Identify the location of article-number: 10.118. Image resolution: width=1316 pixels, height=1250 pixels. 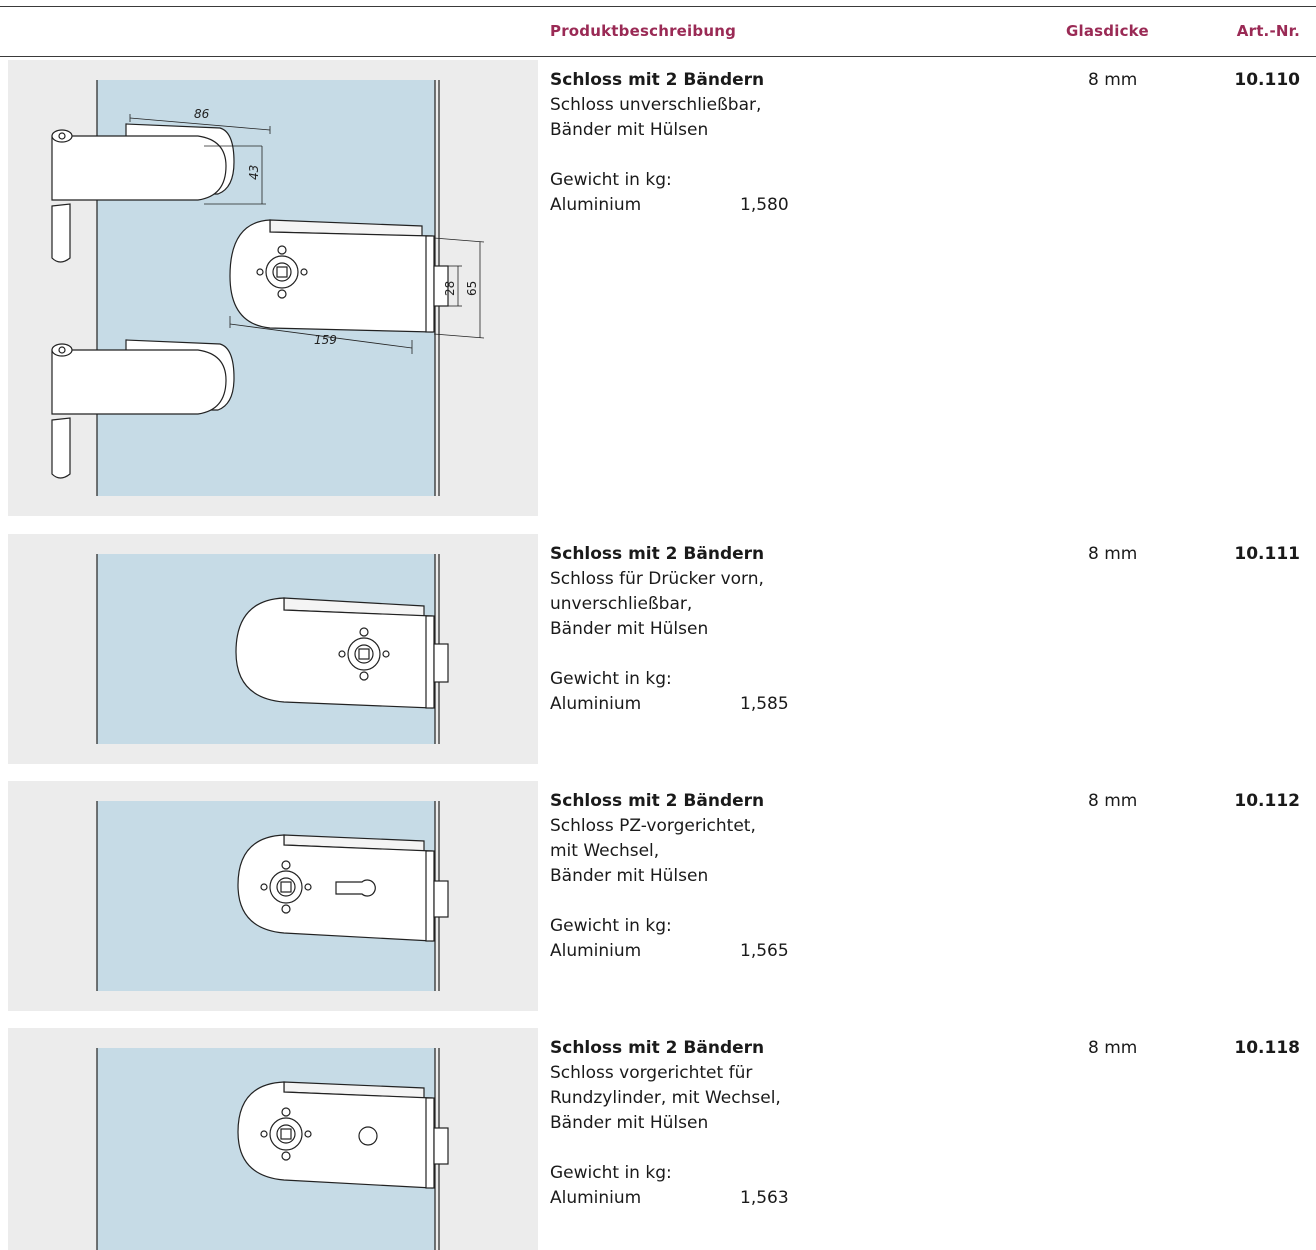
(1267, 1048).